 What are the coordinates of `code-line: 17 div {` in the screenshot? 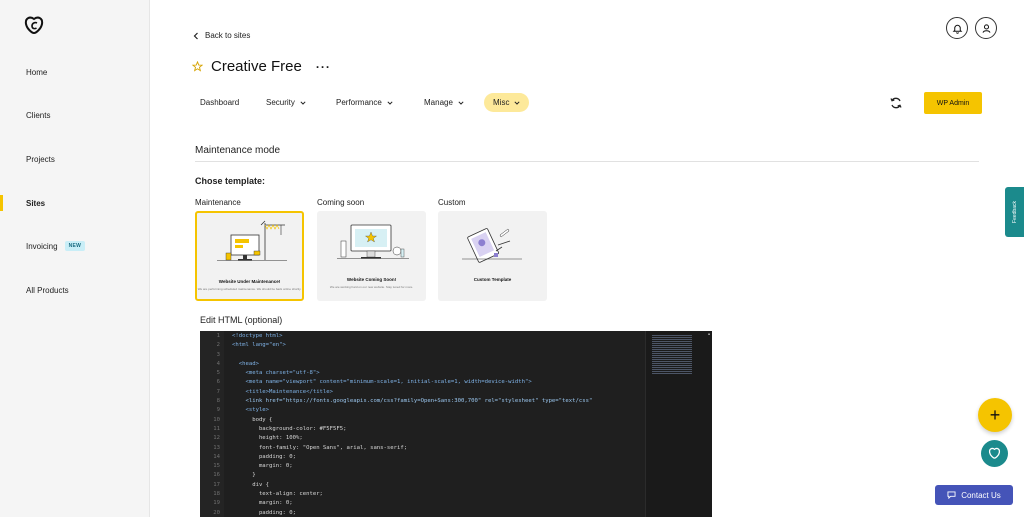 It's located at (422, 485).